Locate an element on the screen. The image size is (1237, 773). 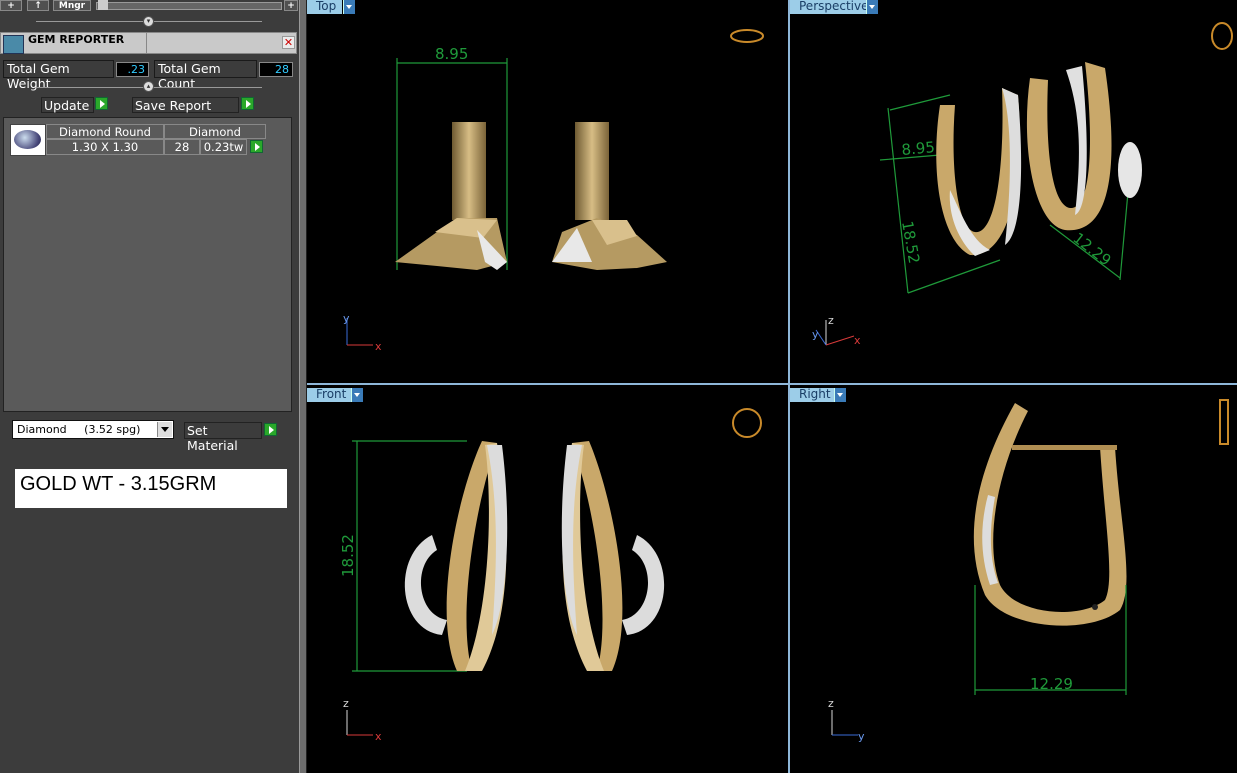
collapse-knob-icon: ▾ is located at coordinates (148, 21).